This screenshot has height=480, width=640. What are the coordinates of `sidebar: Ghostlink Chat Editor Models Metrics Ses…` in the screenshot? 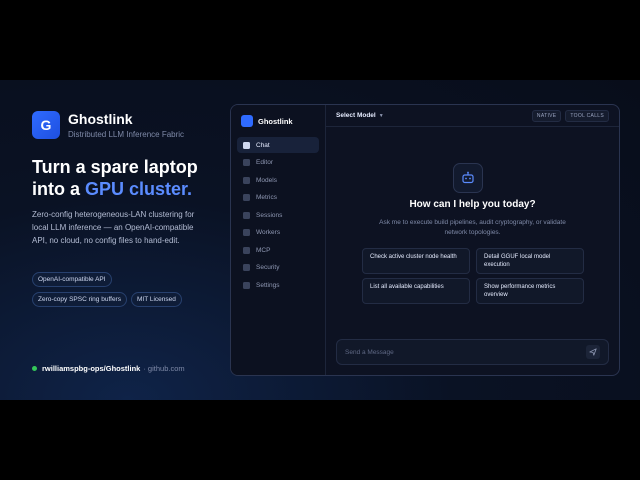 It's located at (278, 240).